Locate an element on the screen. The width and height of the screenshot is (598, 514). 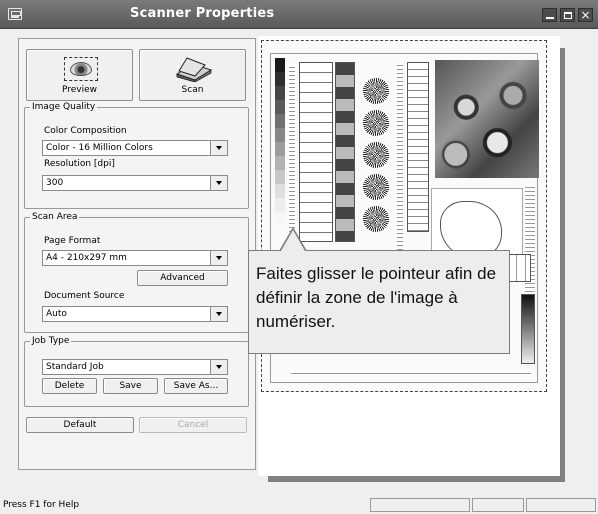
maximize-icon is located at coordinates (568, 15).